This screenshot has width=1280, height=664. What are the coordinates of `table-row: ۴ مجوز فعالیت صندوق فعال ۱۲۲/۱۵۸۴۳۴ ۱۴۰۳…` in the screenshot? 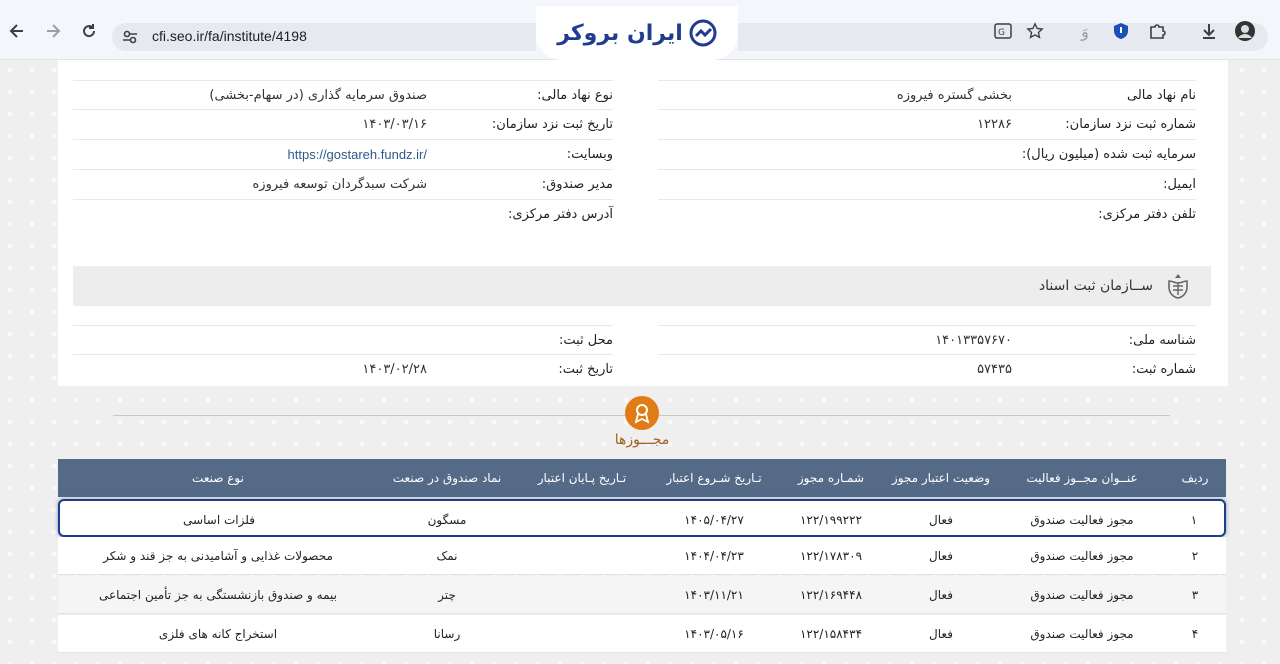 It's located at (642, 634).